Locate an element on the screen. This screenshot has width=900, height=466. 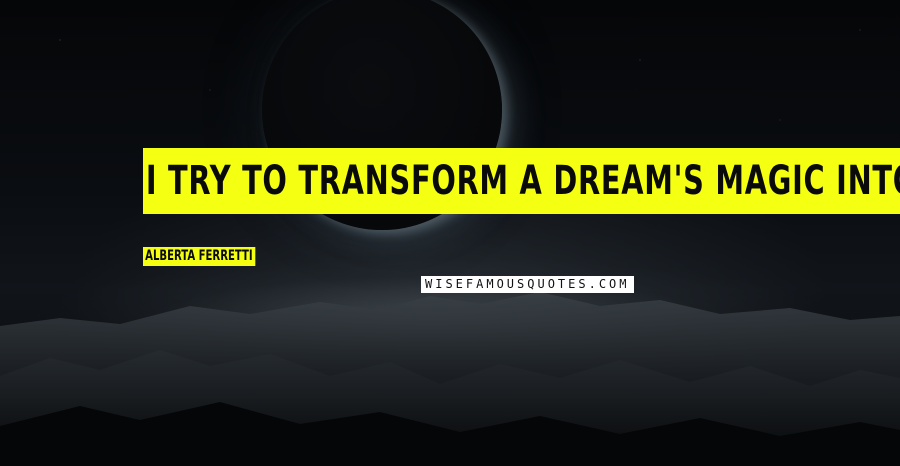
watermark-logo: WISEFAMOUSQUOTES.COM is located at coordinates (527, 284).